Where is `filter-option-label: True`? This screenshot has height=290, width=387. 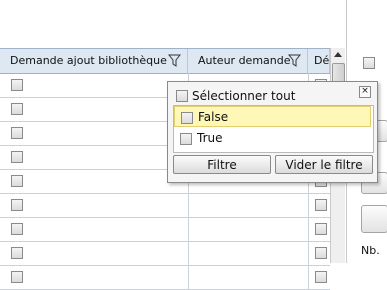 filter-option-label: True is located at coordinates (210, 138).